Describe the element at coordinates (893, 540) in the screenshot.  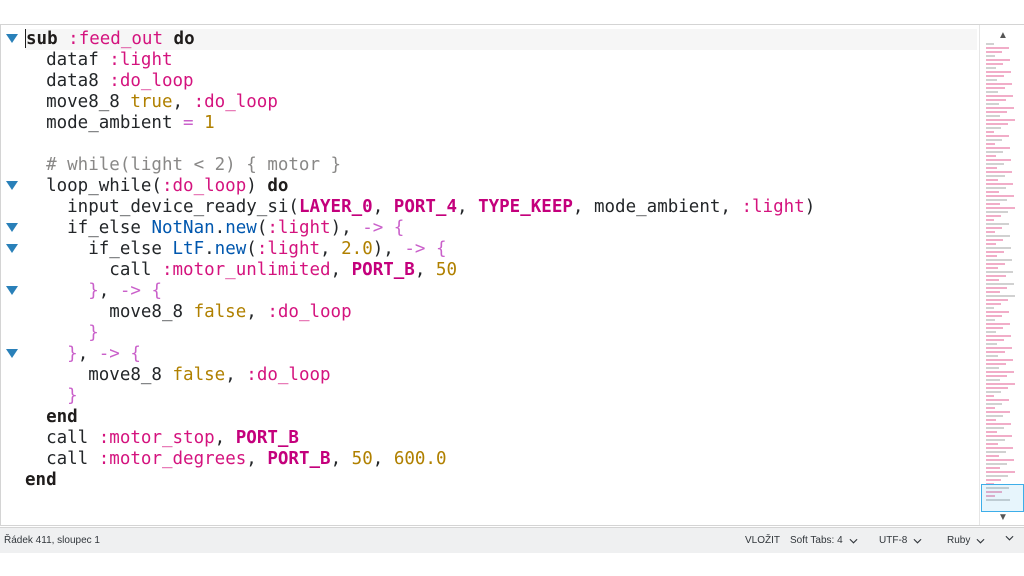
I see `encoding-label: UTF-8` at that location.